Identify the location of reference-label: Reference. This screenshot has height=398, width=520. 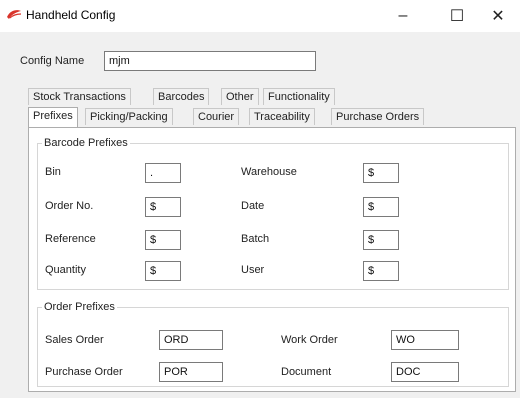
(70, 239).